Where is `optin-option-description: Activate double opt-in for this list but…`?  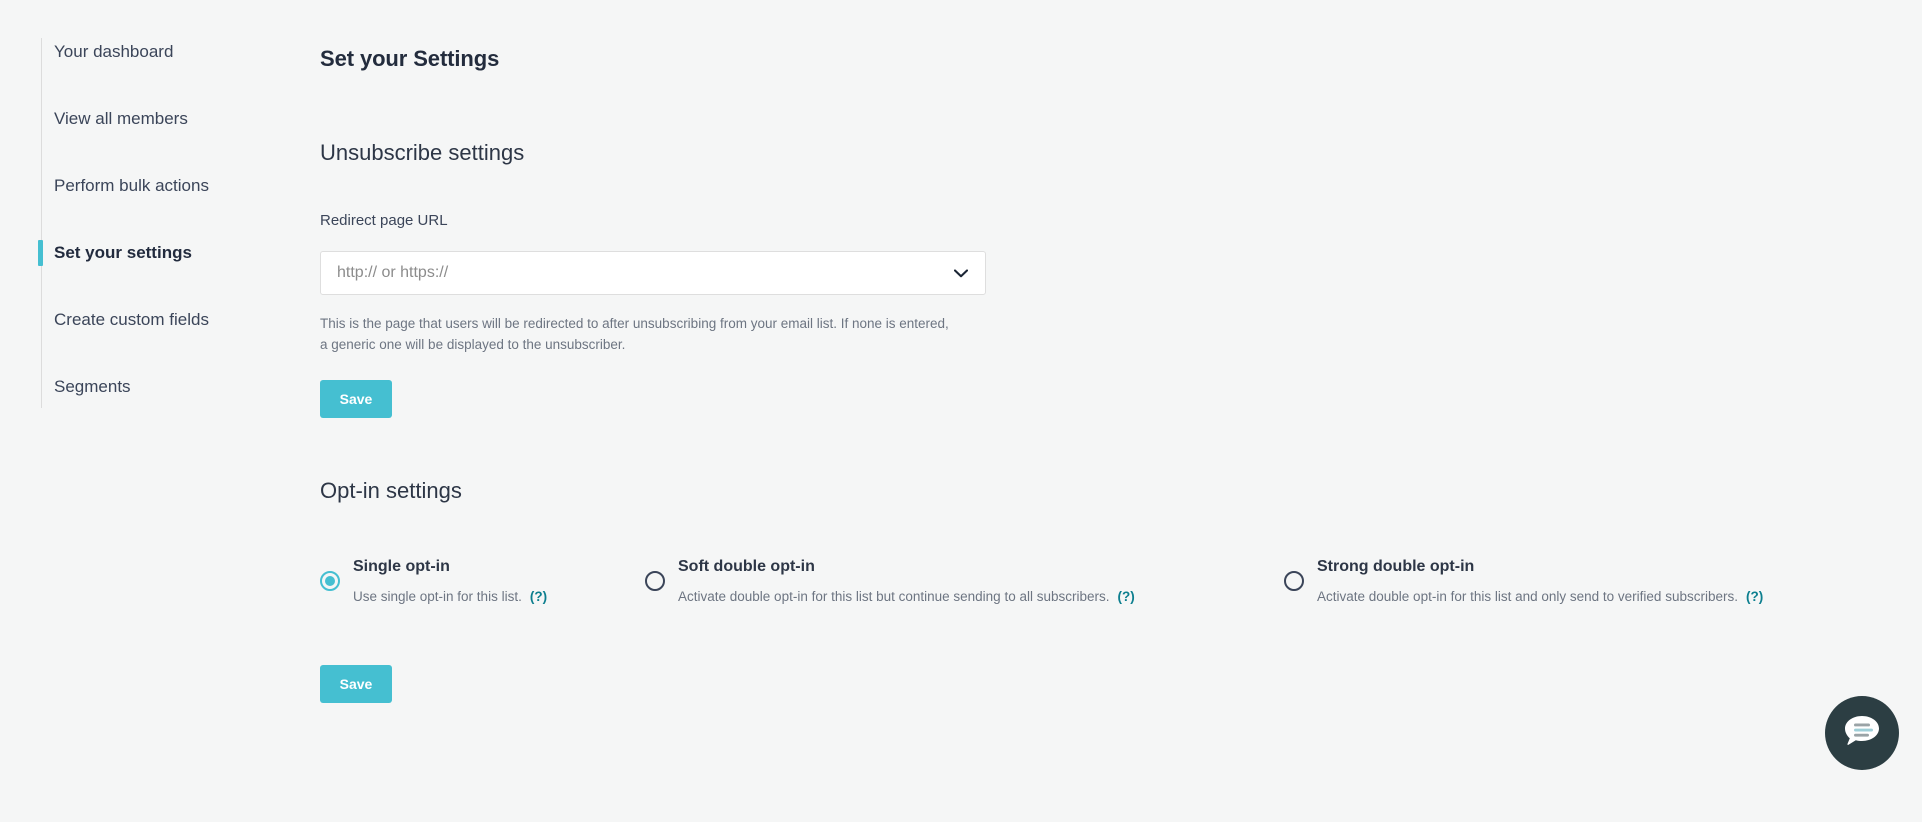 optin-option-description: Activate double opt-in for this list but… is located at coordinates (894, 596).